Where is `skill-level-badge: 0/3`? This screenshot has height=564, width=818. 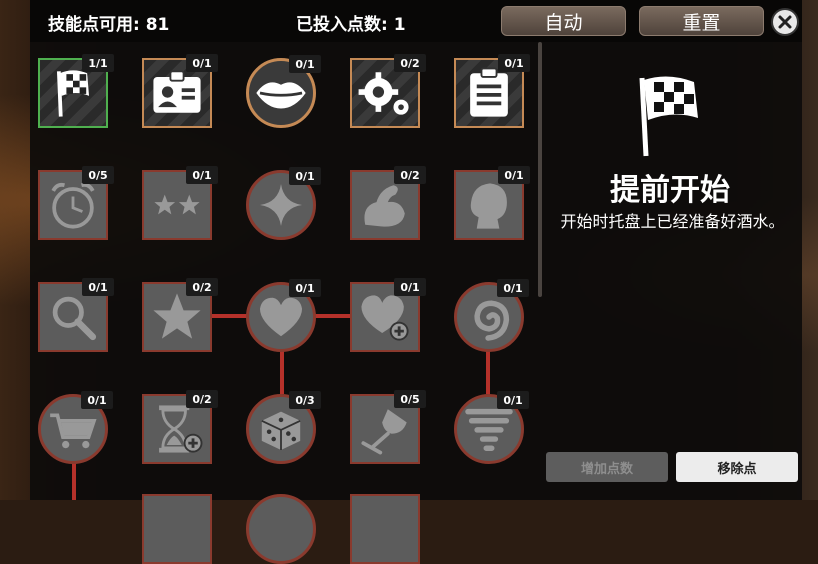 skill-level-badge: 0/3 is located at coordinates (305, 400).